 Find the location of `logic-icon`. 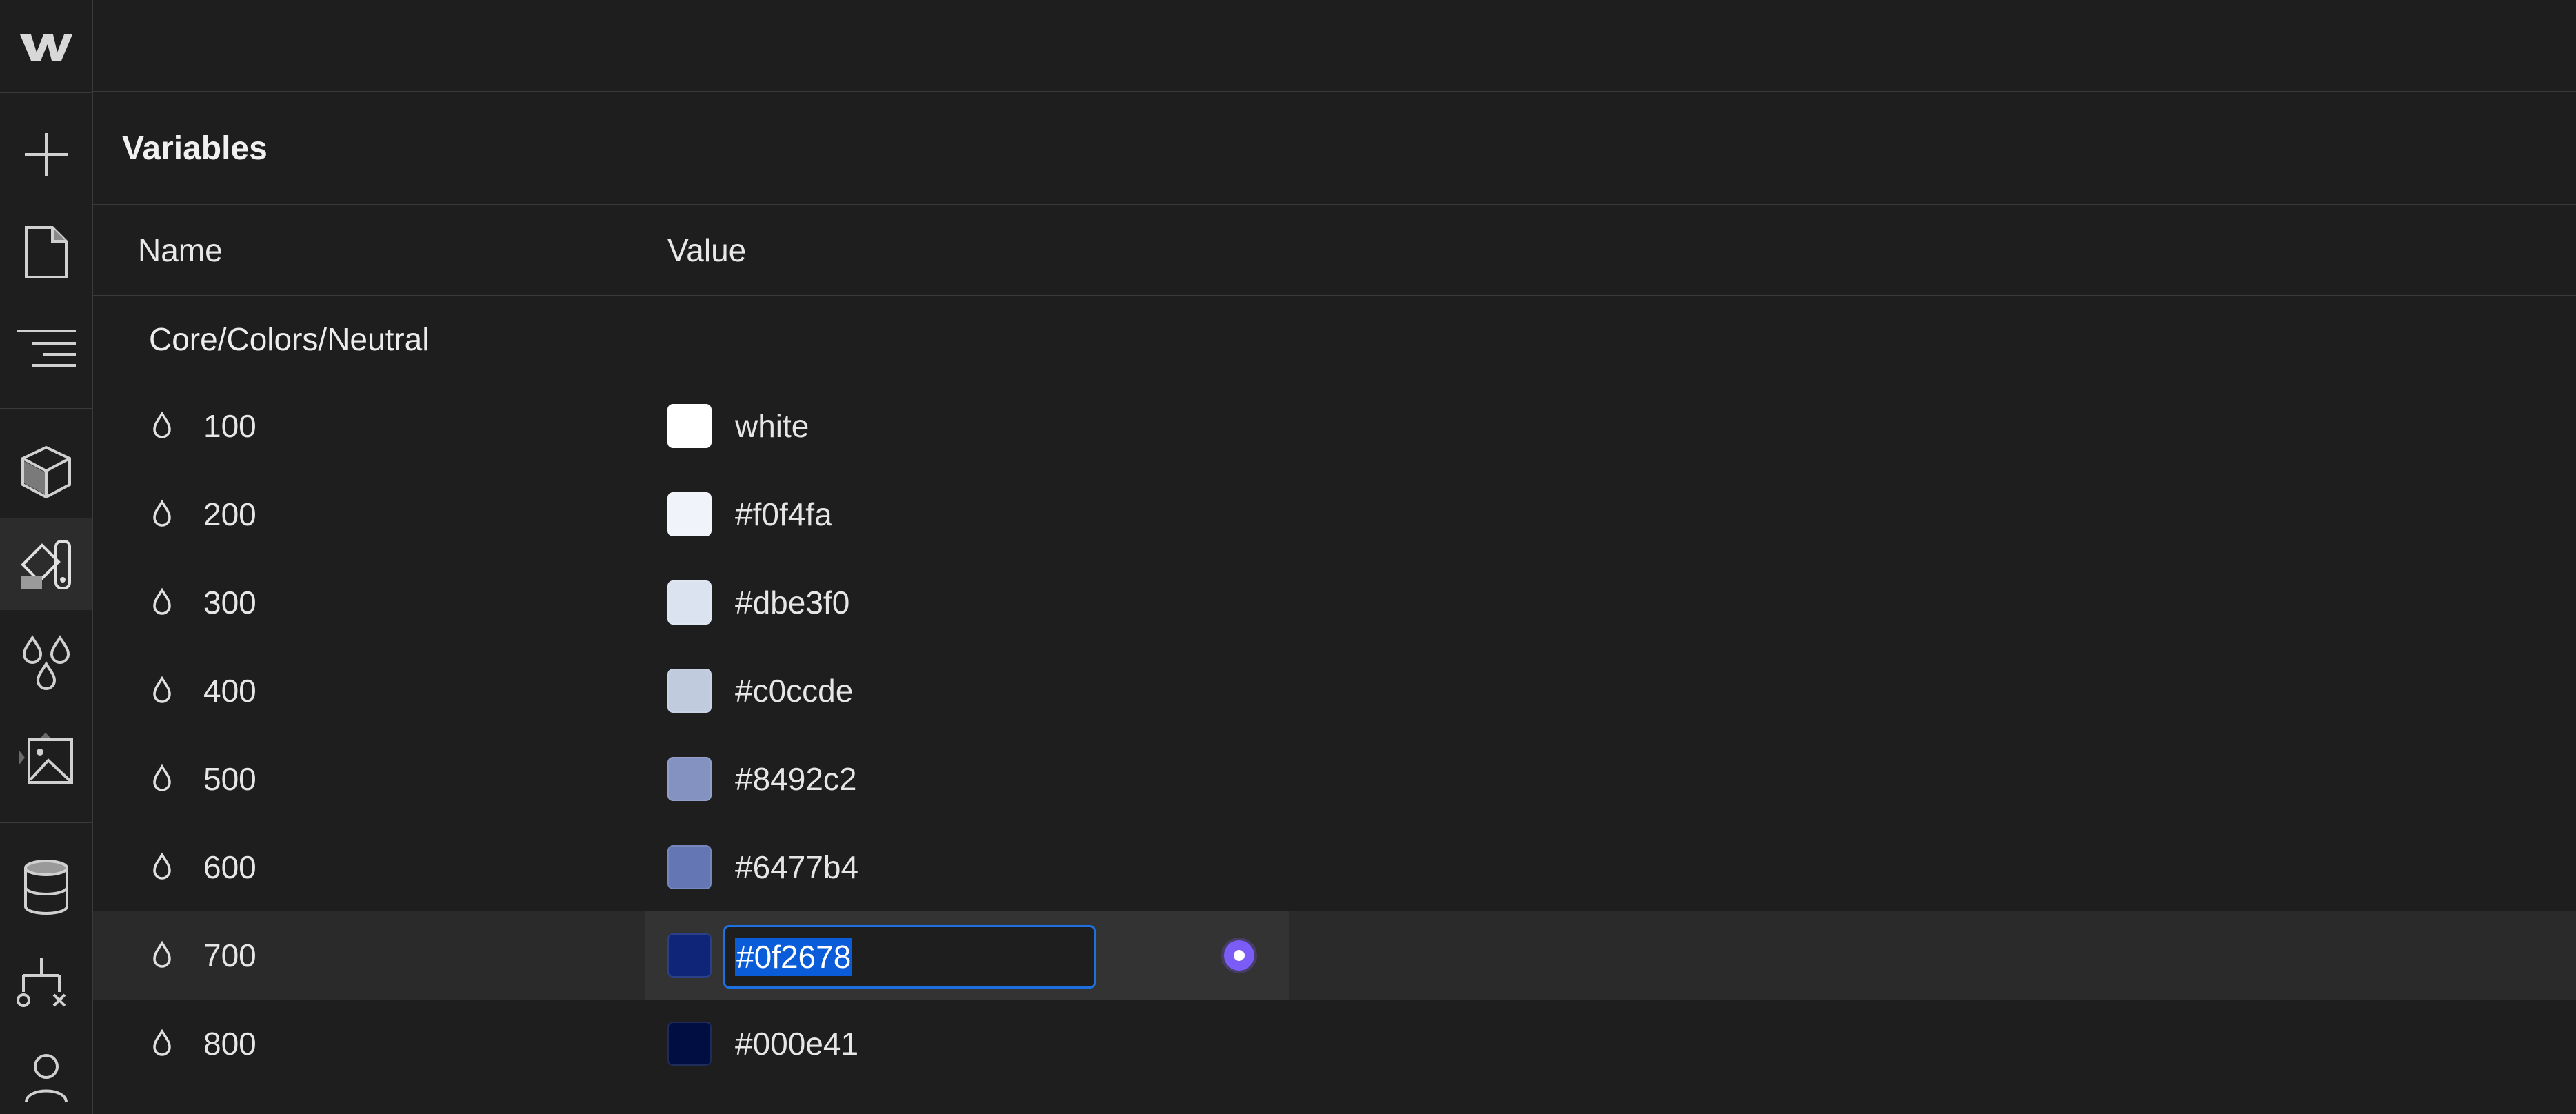

logic-icon is located at coordinates (46, 982).